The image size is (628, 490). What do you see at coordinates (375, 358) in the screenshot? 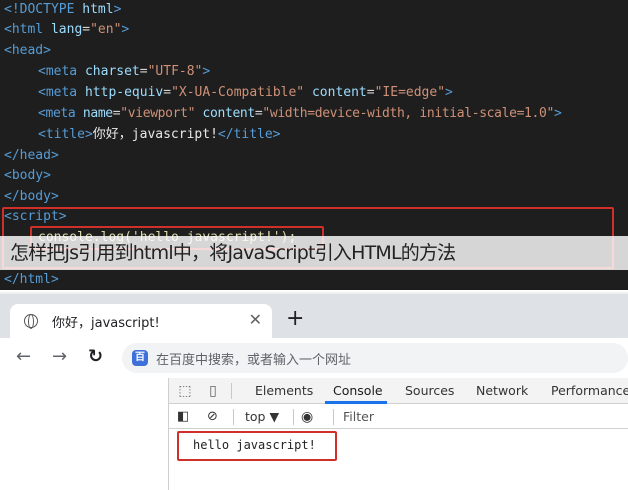
I see `address-bar: 百 在百度中搜索，或者输入一个网址` at bounding box center [375, 358].